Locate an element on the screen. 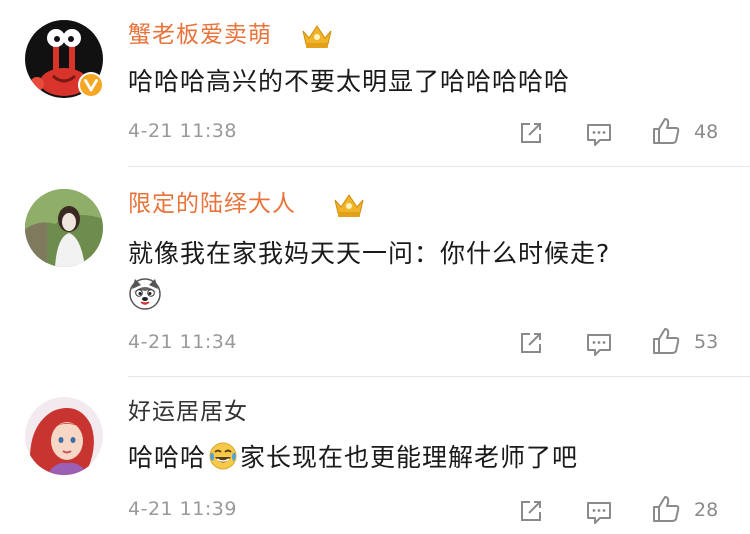 The height and width of the screenshot is (534, 750). comment-time: 4-21 11:38 is located at coordinates (182, 131).